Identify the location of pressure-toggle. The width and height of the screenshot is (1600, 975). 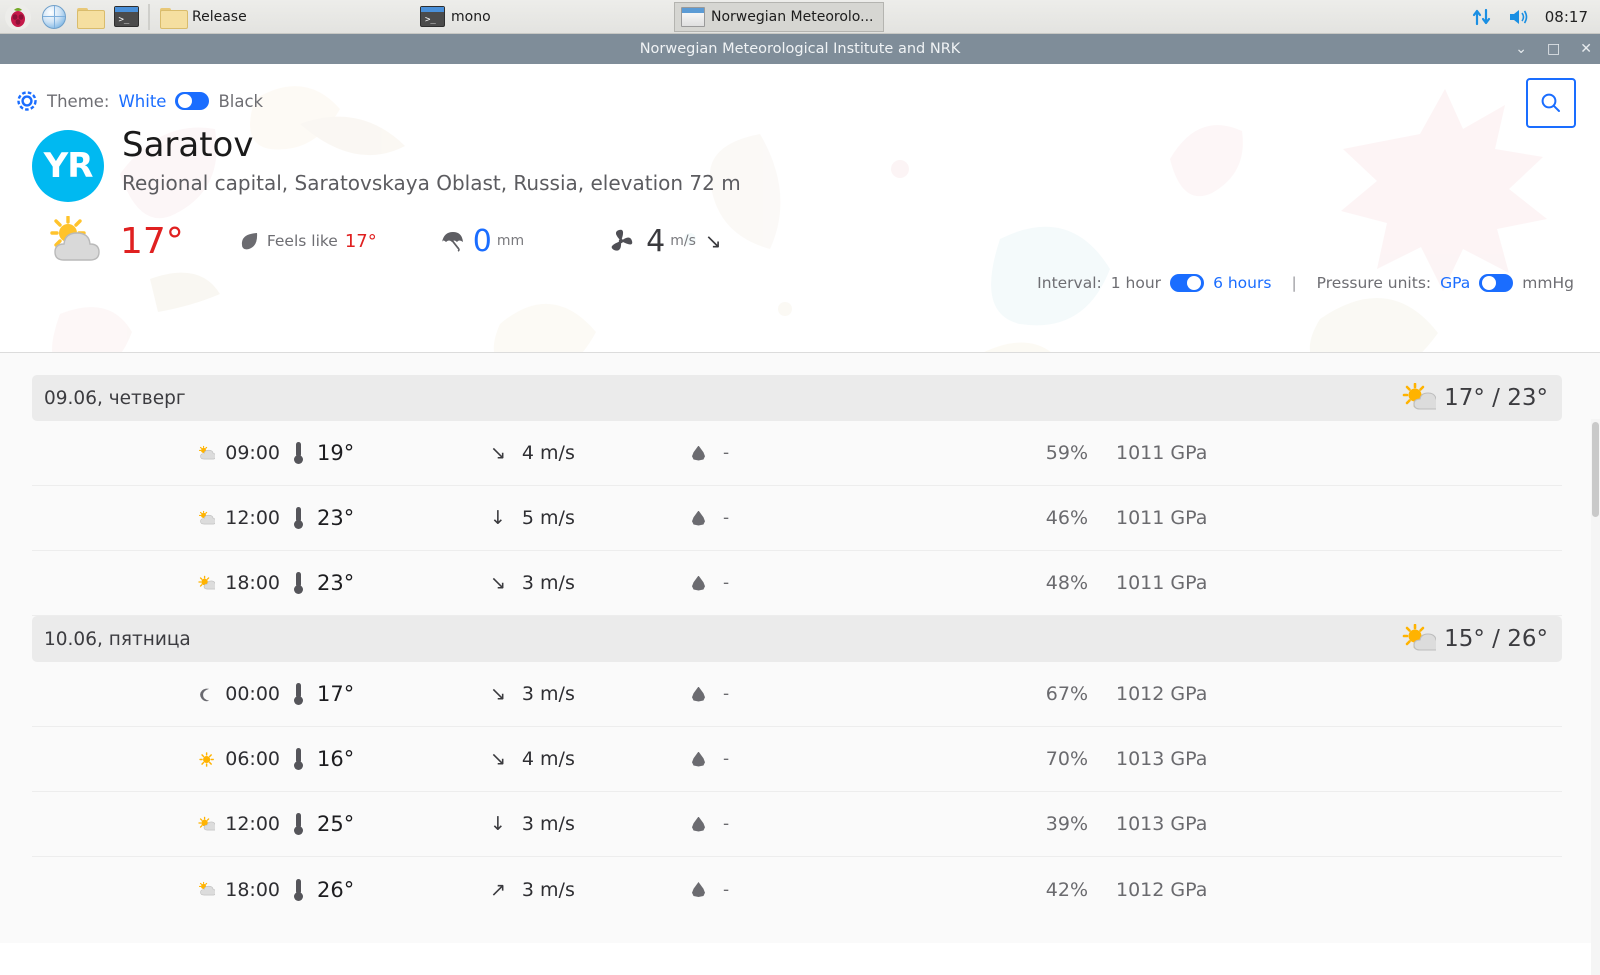
(1496, 283).